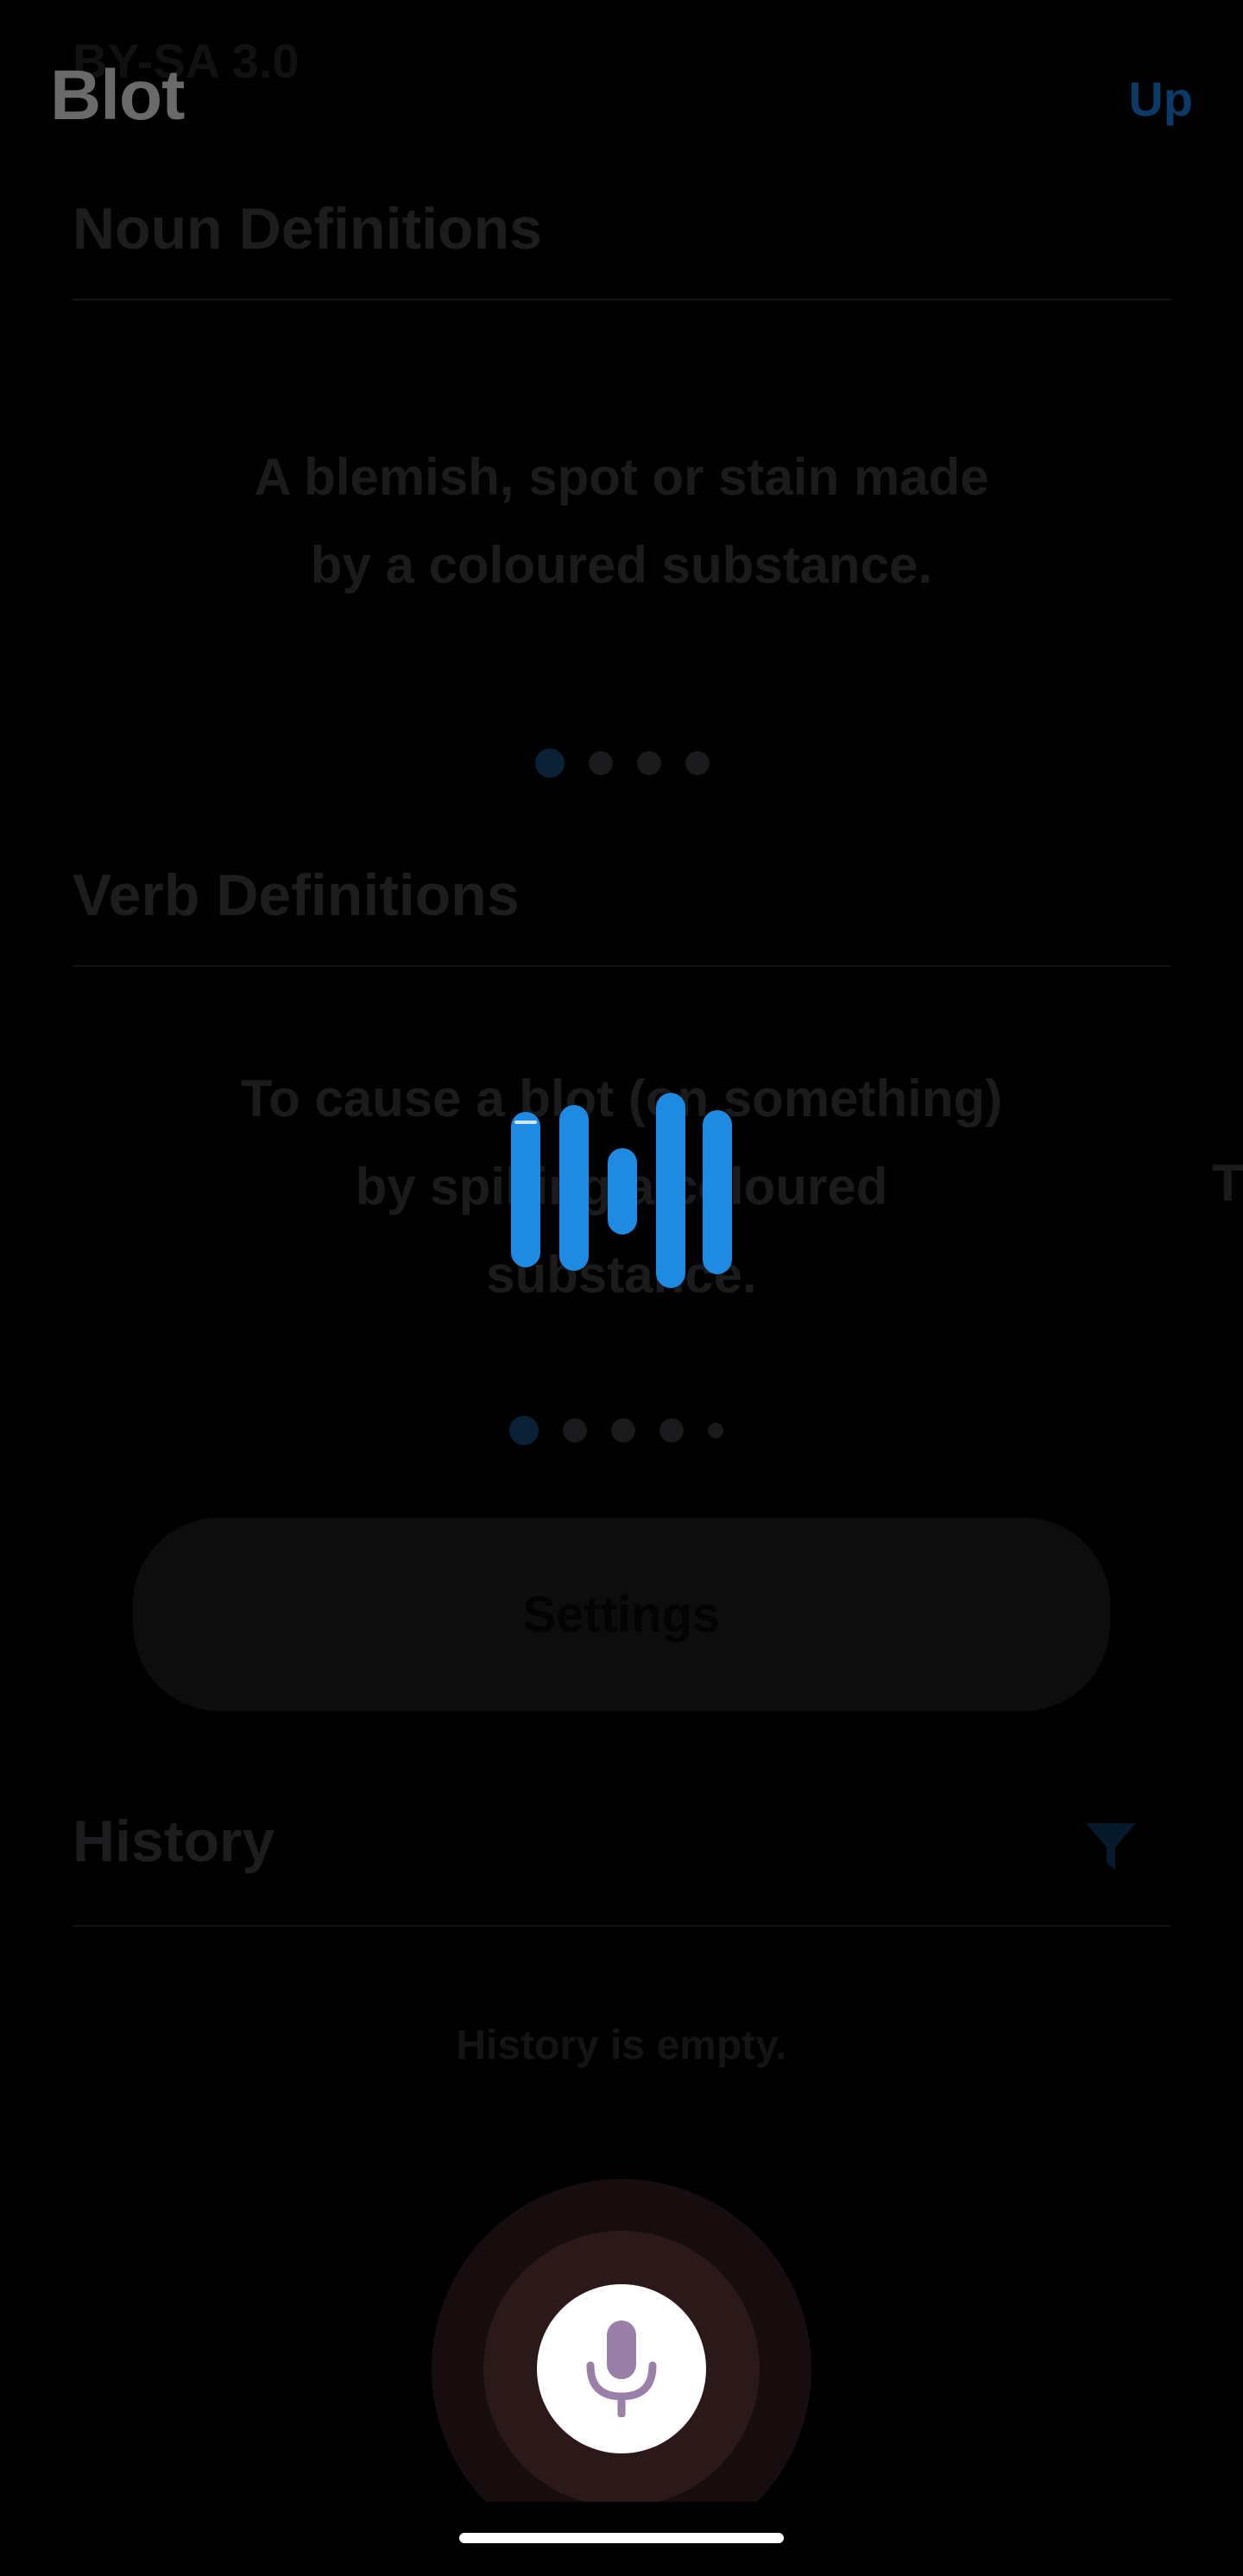 The width and height of the screenshot is (1243, 2576). What do you see at coordinates (621, 1614) in the screenshot?
I see `settings-button: Settings` at bounding box center [621, 1614].